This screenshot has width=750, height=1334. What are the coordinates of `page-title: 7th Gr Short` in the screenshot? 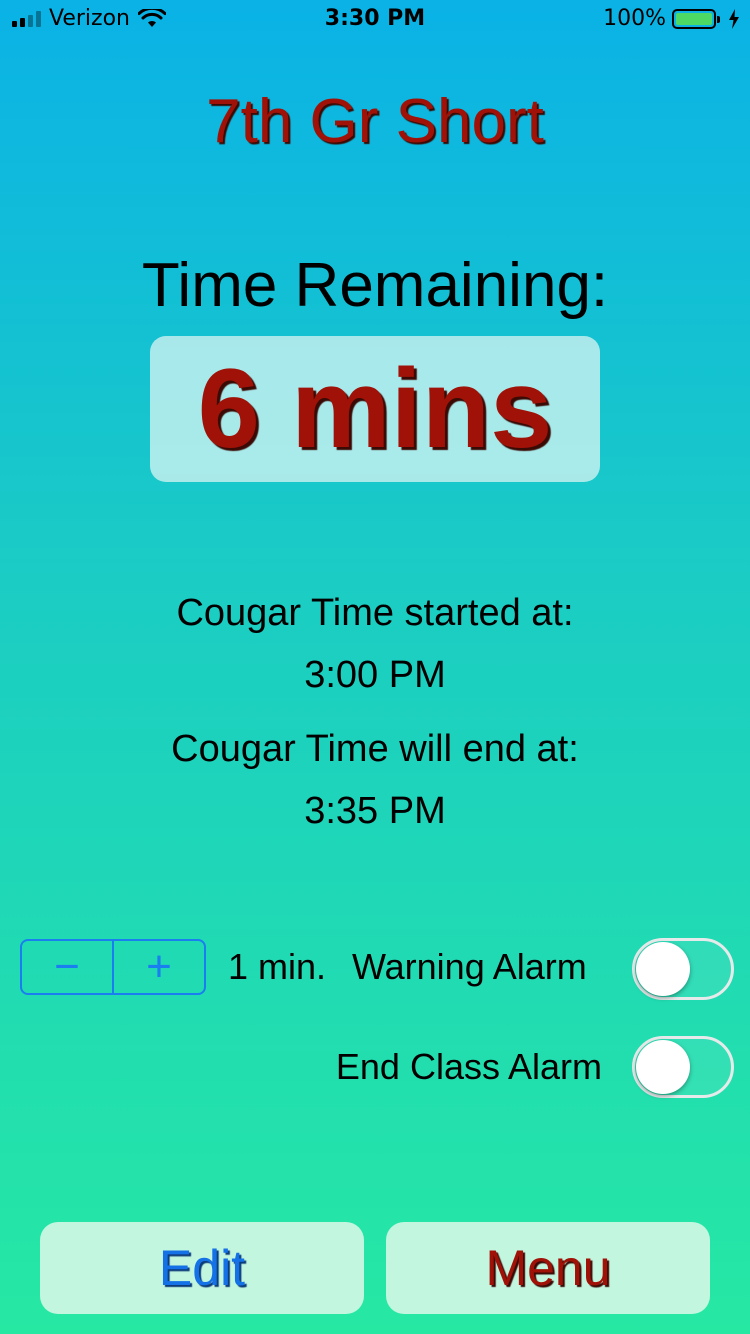 It's located at (375, 121).